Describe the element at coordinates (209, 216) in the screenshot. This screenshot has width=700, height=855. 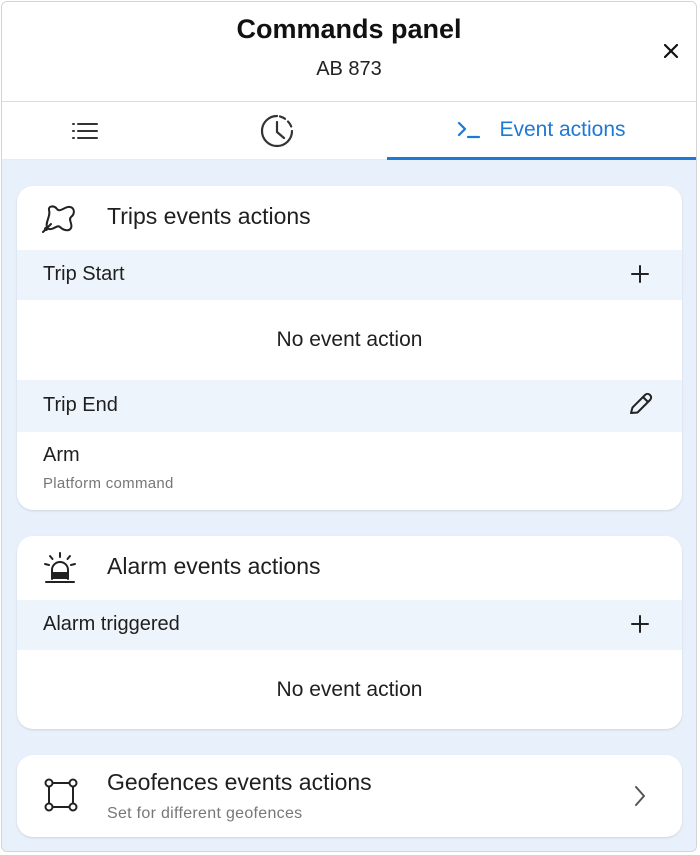
I see `trips-card-title: Trips events actions` at that location.